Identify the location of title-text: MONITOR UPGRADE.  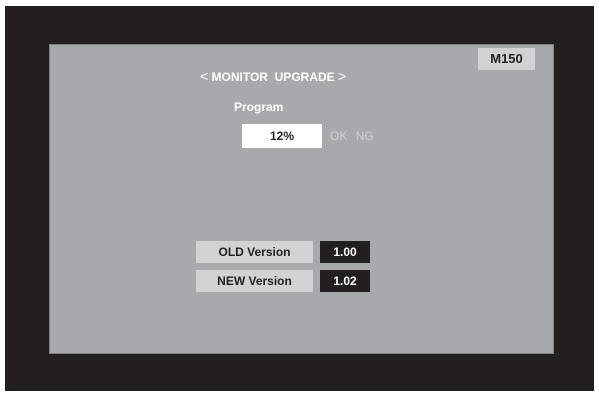
(273, 77).